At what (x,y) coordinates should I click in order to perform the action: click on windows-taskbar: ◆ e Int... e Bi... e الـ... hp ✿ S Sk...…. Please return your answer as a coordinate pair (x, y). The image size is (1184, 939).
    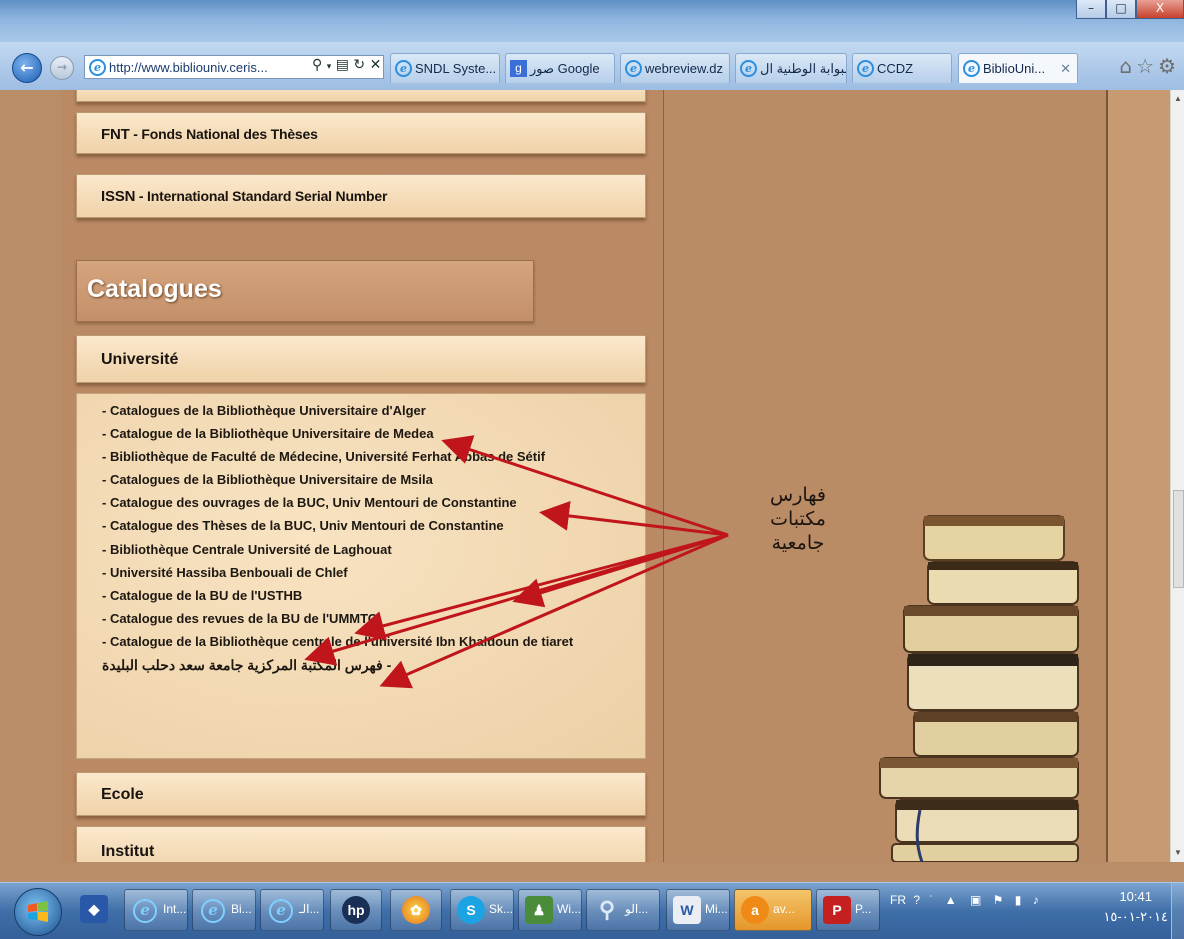
    Looking at the image, I should click on (592, 910).